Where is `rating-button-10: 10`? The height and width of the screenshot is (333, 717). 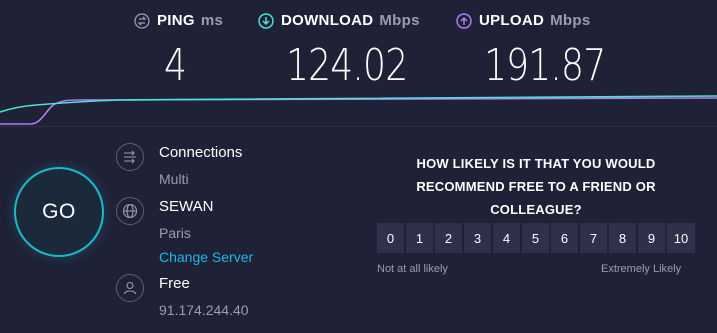
rating-button-10: 10 is located at coordinates (681, 238).